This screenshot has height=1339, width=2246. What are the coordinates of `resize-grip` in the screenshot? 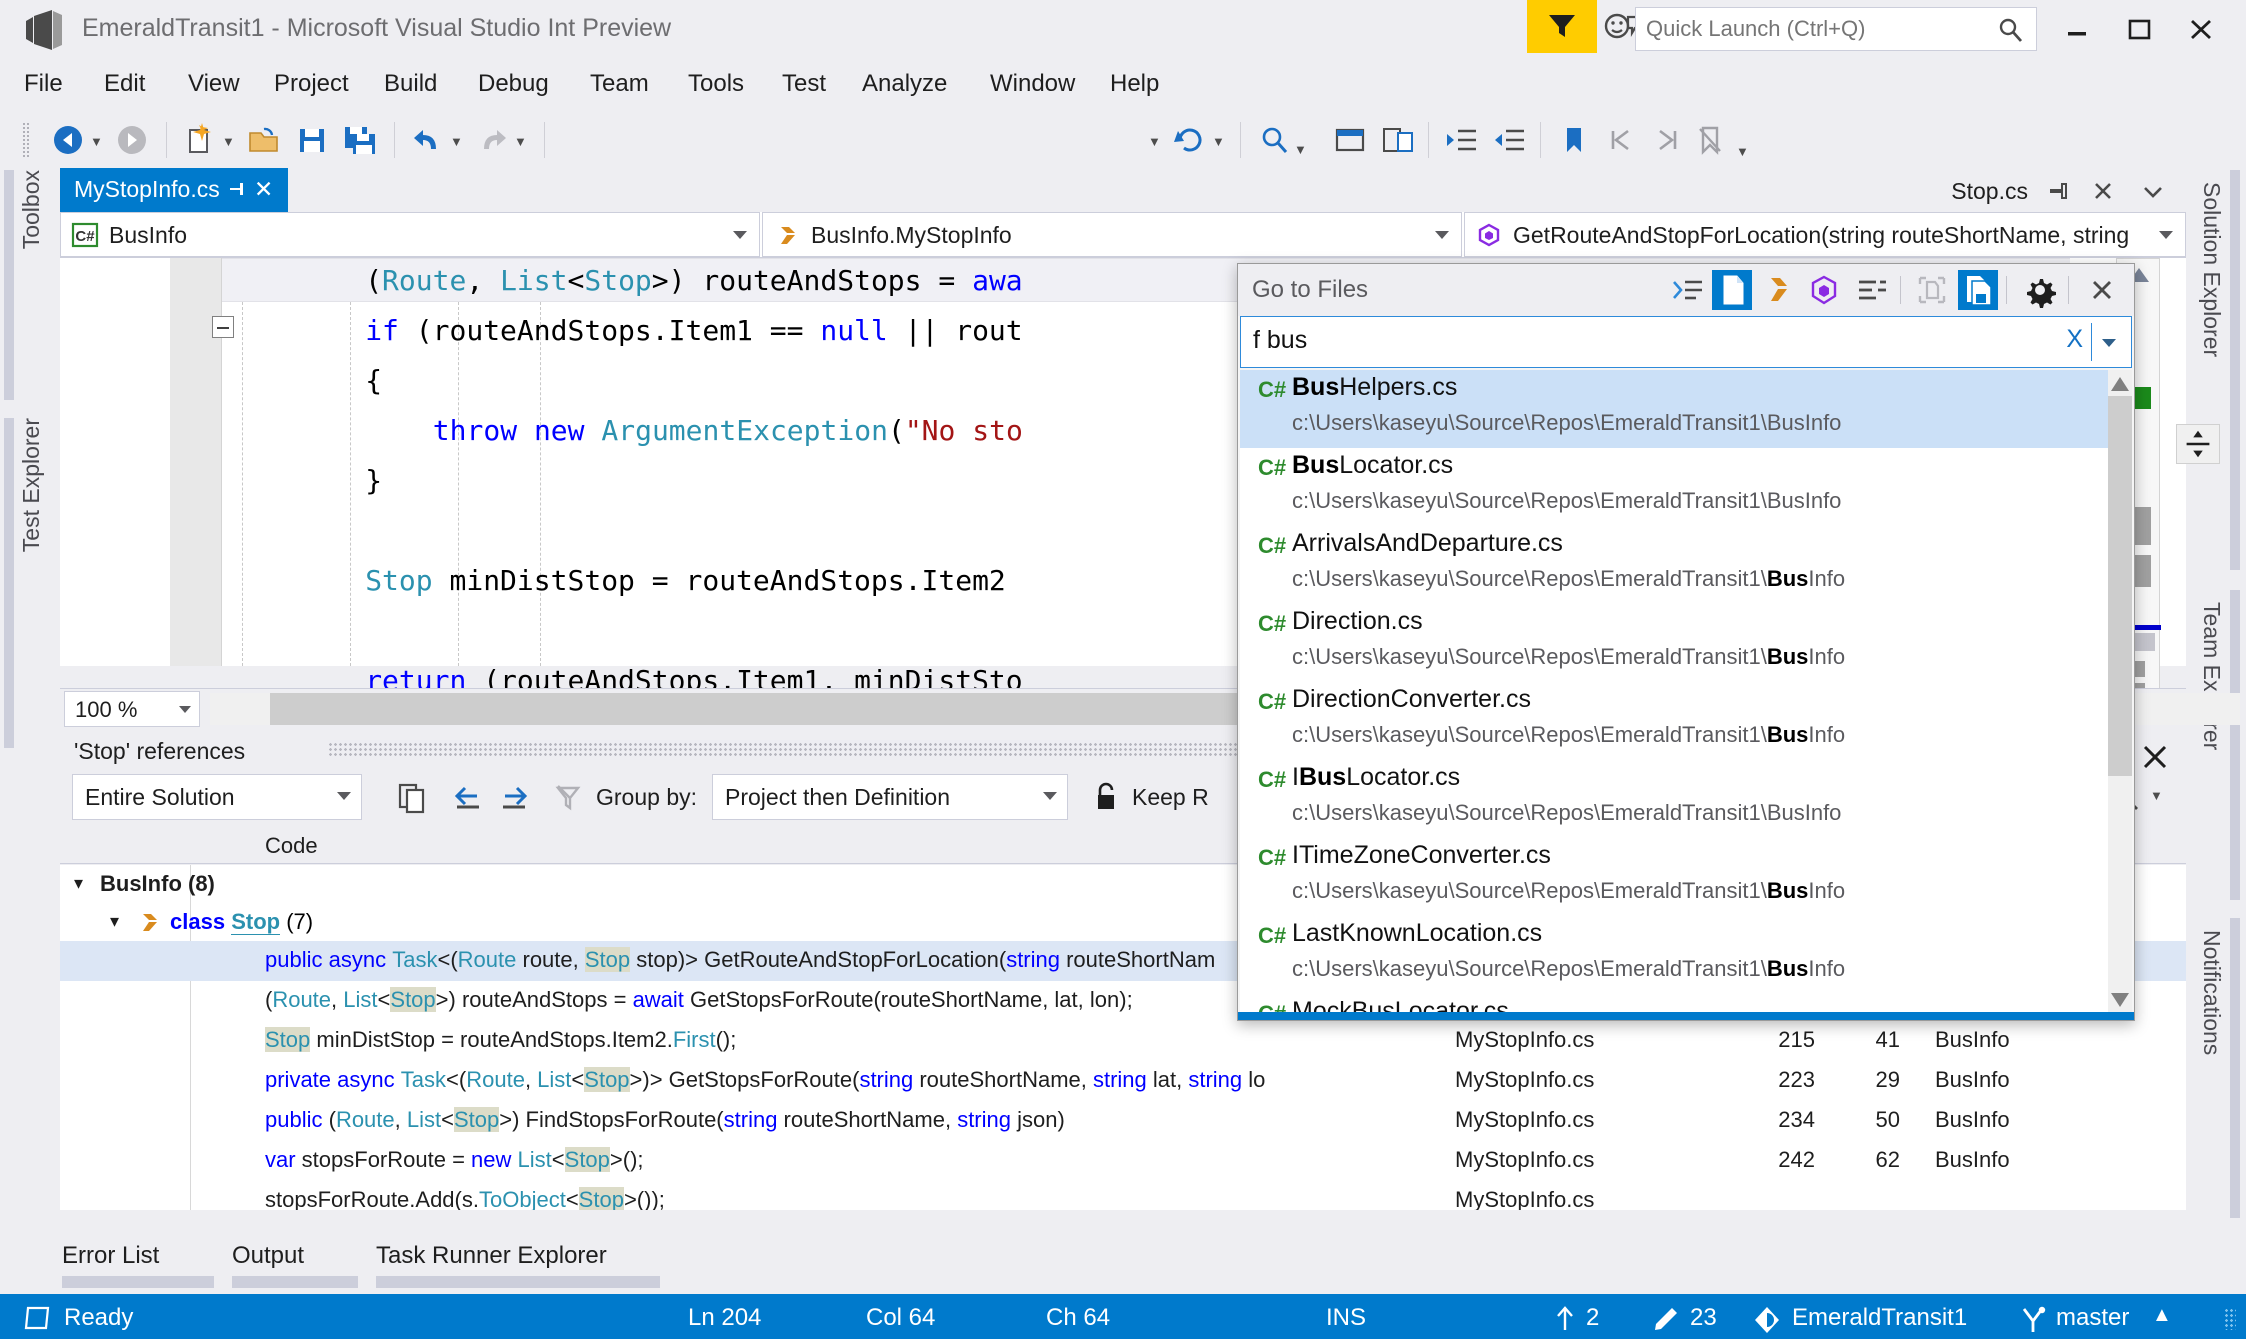 It's located at (2230, 1319).